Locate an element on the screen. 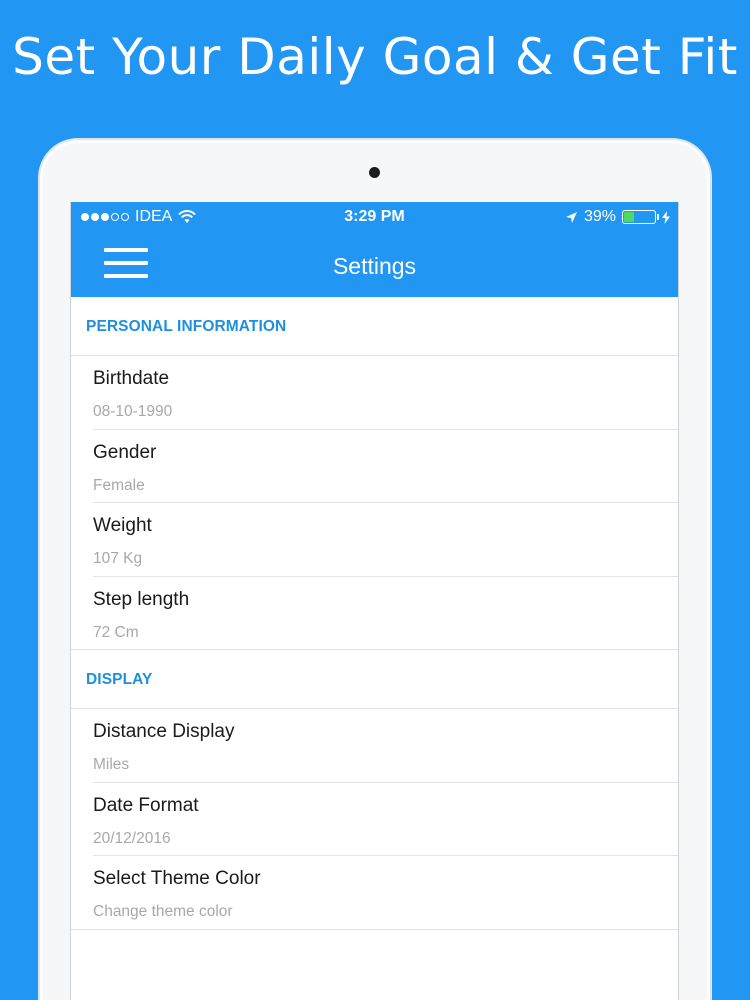 Image resolution: width=750 pixels, height=1000 pixels. setting-row-step-length: Step length 72 Cm is located at coordinates (374, 613).